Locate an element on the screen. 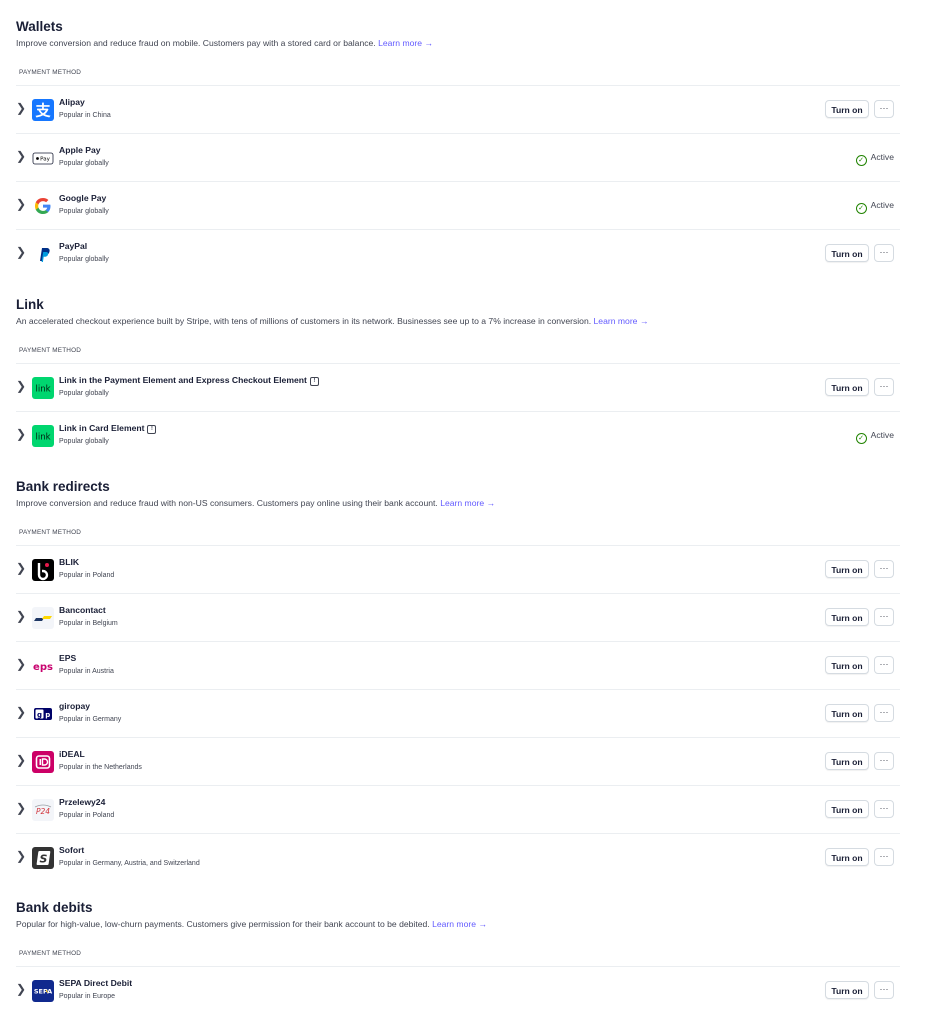  section-title: Bank redirects is located at coordinates (63, 486).